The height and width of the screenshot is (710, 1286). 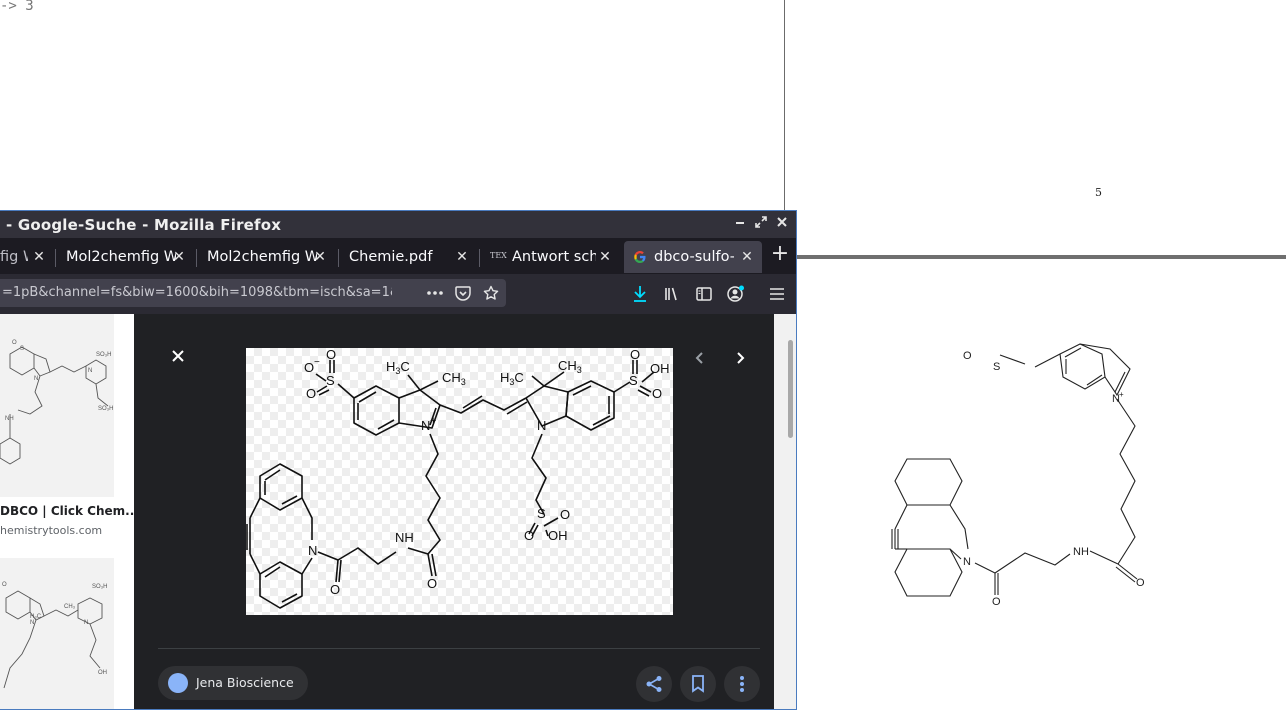 What do you see at coordinates (309, 367) in the screenshot?
I see `label-o-minus: O` at bounding box center [309, 367].